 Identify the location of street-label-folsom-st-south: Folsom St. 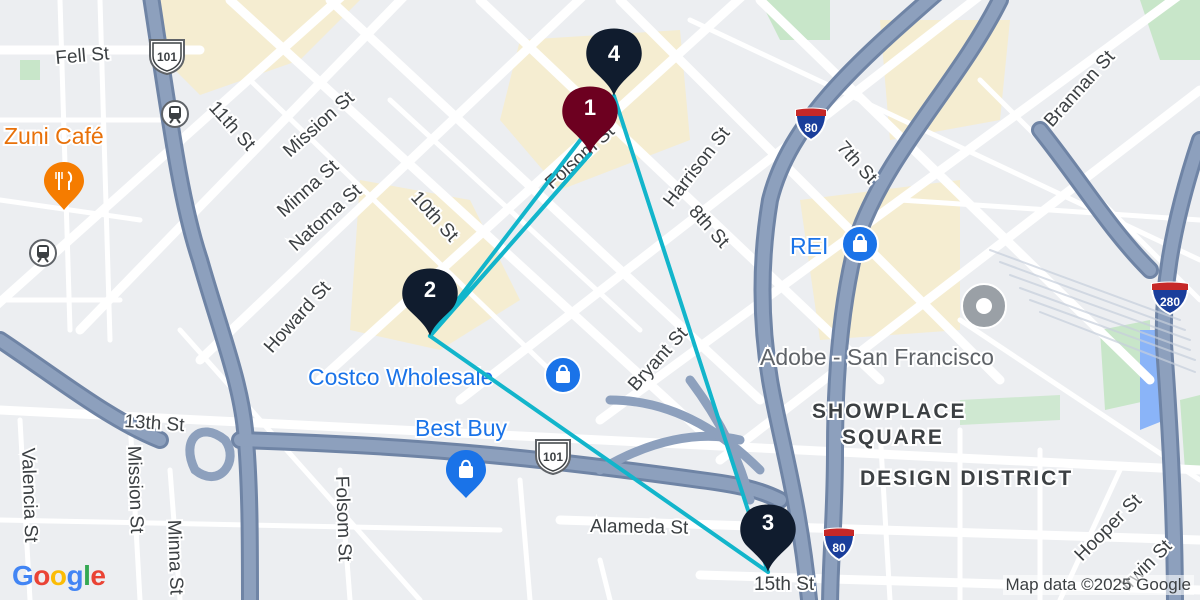
(343, 518).